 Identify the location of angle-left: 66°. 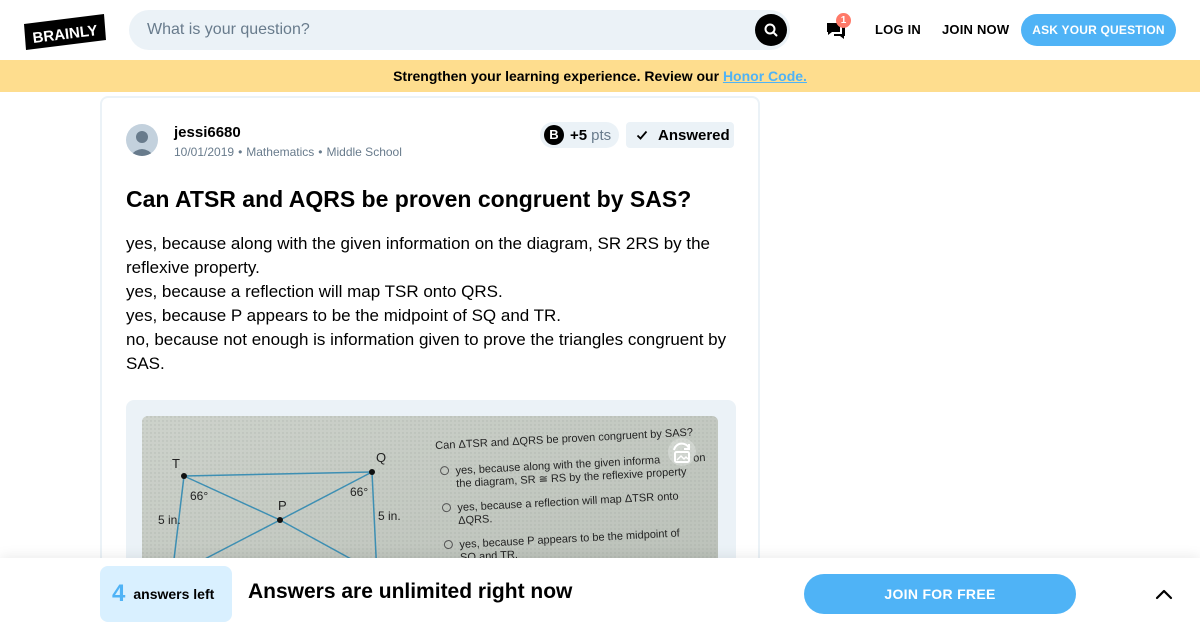
(199, 496).